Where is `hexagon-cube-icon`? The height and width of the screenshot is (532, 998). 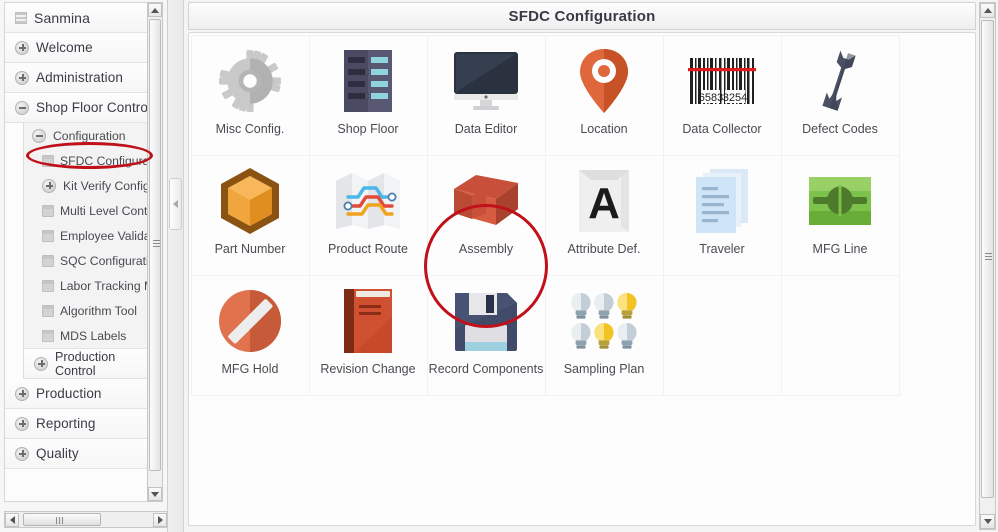
hexagon-cube-icon is located at coordinates (250, 201).